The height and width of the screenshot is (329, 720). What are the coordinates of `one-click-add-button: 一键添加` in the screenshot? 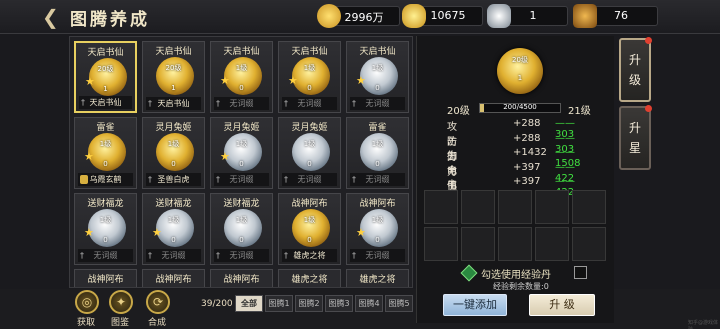 It's located at (475, 305).